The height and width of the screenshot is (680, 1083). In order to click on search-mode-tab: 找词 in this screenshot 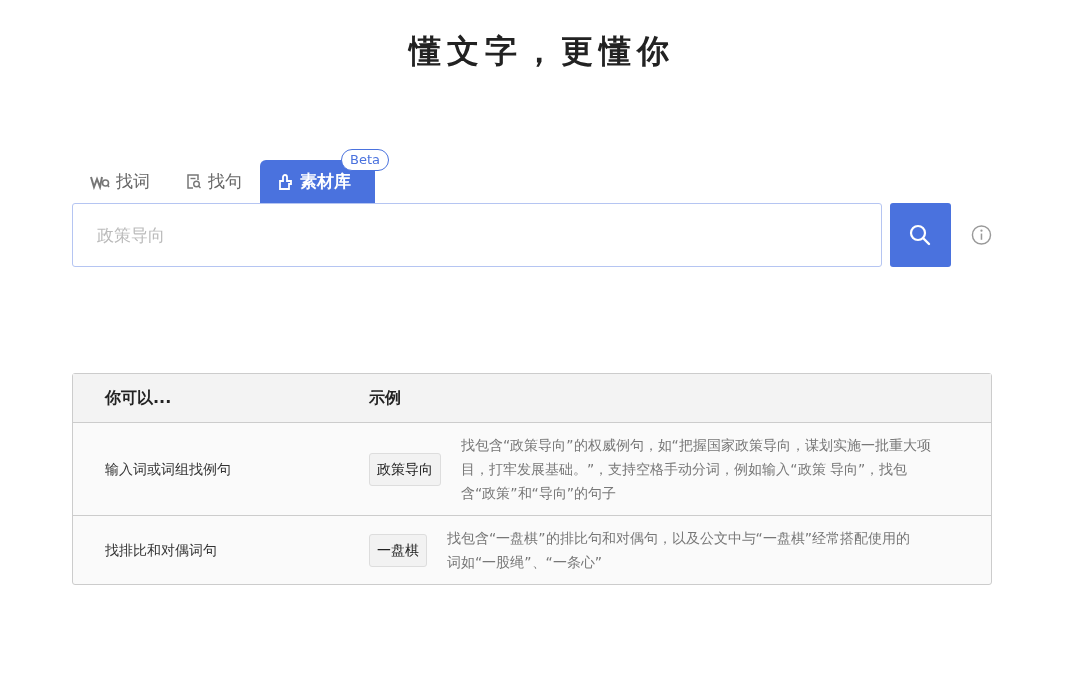, I will do `click(120, 182)`.